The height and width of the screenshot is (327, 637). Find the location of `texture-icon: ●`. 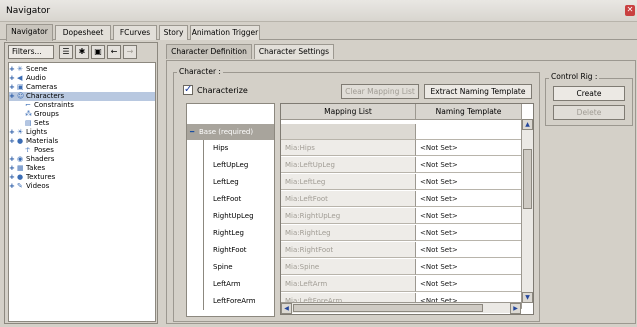

texture-icon: ● is located at coordinates (20, 177).